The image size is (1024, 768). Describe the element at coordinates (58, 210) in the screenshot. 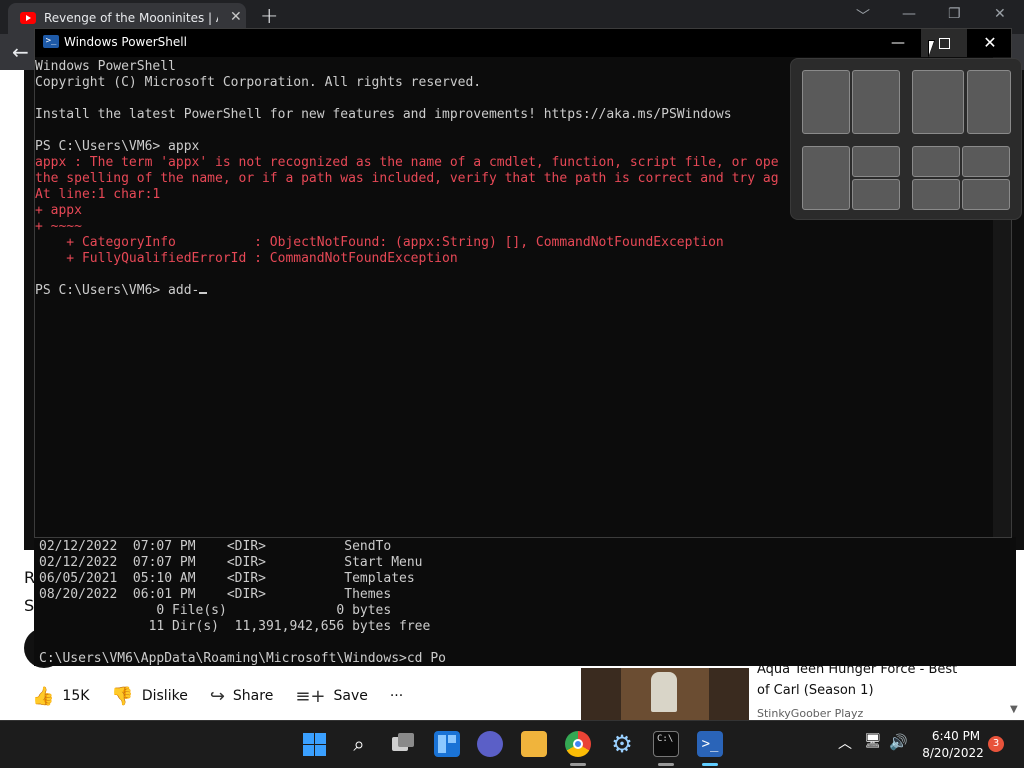

I see `ps-error-line: + appx` at that location.